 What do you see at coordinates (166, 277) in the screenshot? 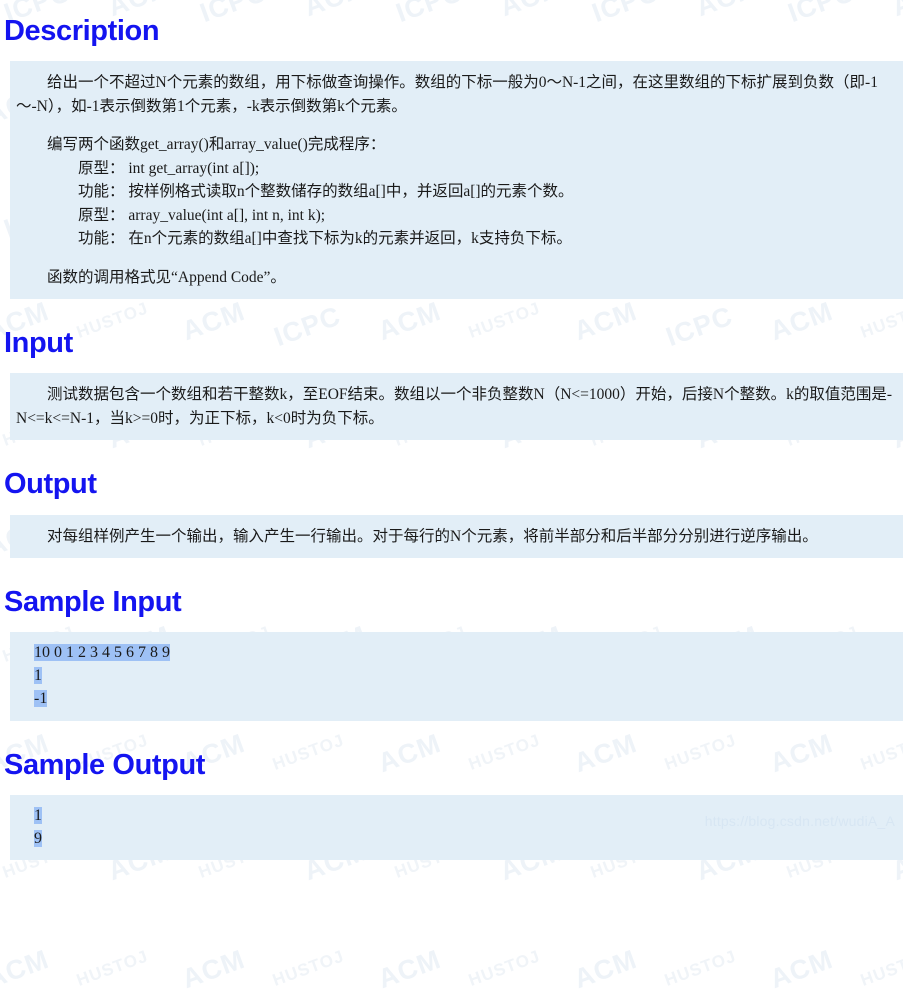
I see `description-append-code-note: 函数的调用格式见“Append Code”。` at bounding box center [166, 277].